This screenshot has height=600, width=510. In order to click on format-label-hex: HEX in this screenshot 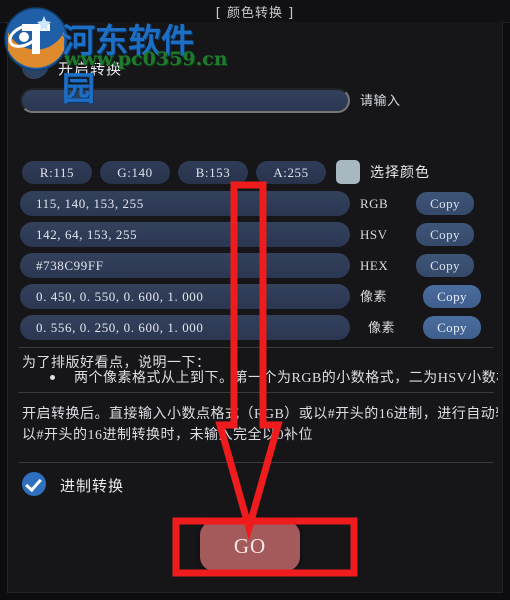, I will do `click(374, 265)`.